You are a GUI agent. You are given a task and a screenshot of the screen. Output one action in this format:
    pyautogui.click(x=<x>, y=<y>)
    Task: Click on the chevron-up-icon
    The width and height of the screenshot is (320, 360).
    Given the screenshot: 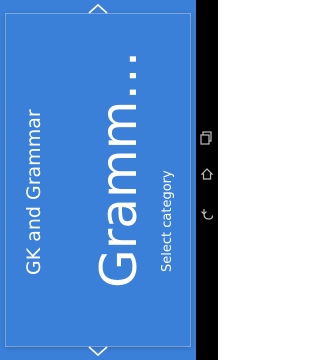 What is the action you would take?
    pyautogui.click(x=98, y=9)
    